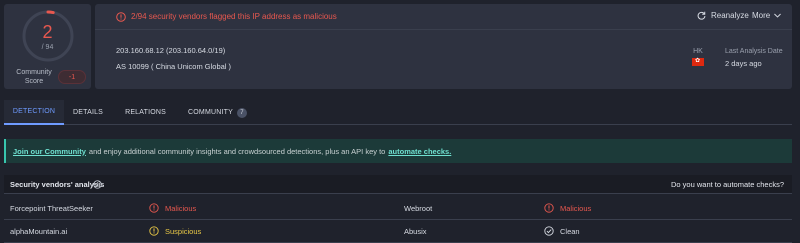 The width and height of the screenshot is (800, 243). I want to click on tab-relations: RELATIONS, so click(145, 112).